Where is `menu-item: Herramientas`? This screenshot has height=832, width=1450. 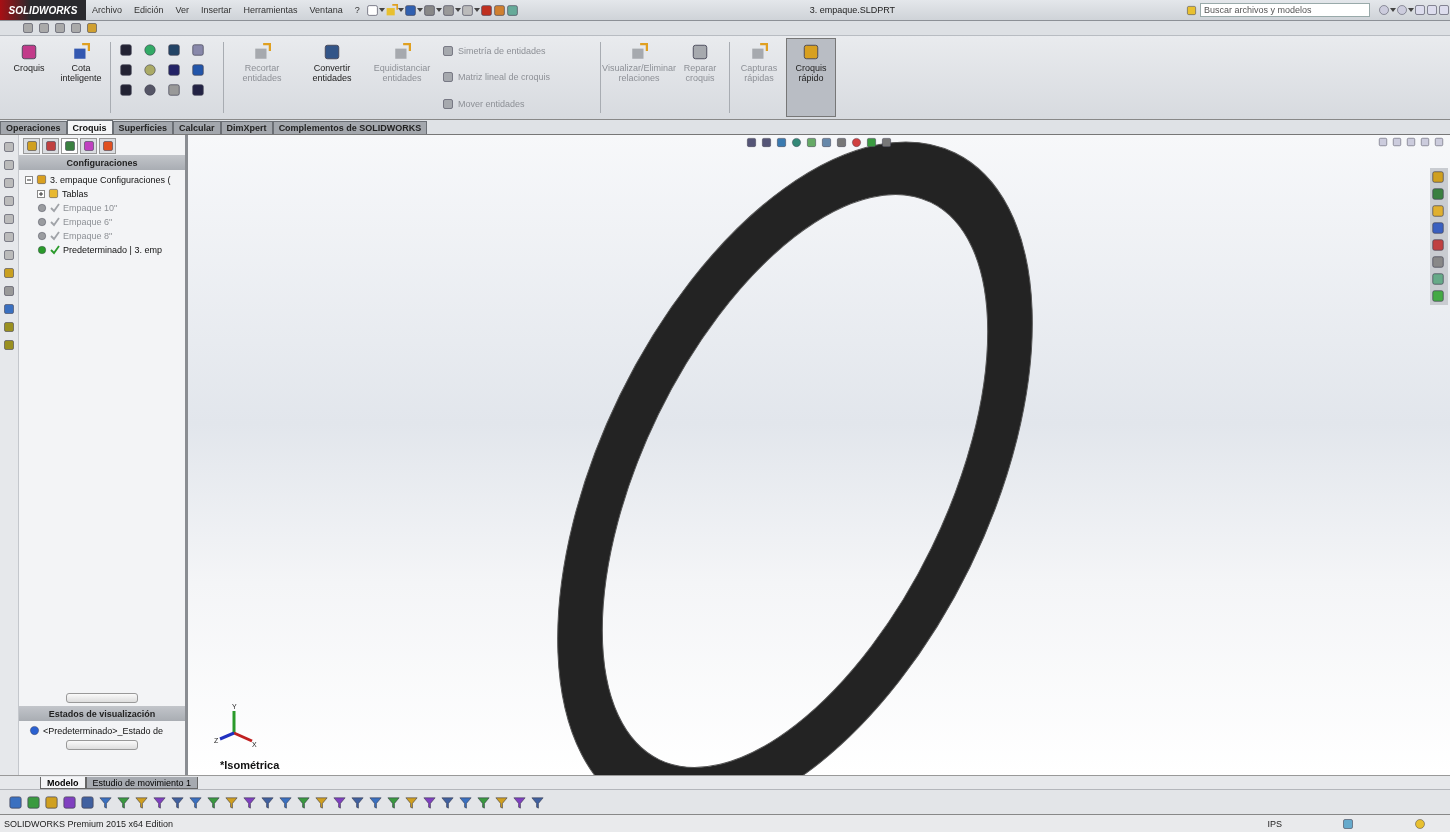 menu-item: Herramientas is located at coordinates (270, 10).